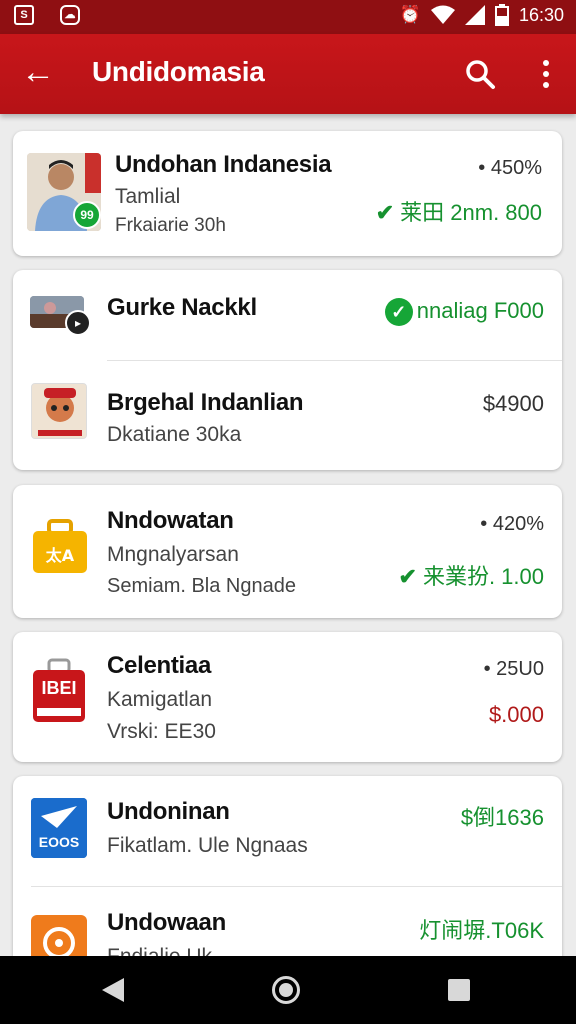 The image size is (576, 1024). I want to click on page-title: Undidomasia, so click(178, 71).